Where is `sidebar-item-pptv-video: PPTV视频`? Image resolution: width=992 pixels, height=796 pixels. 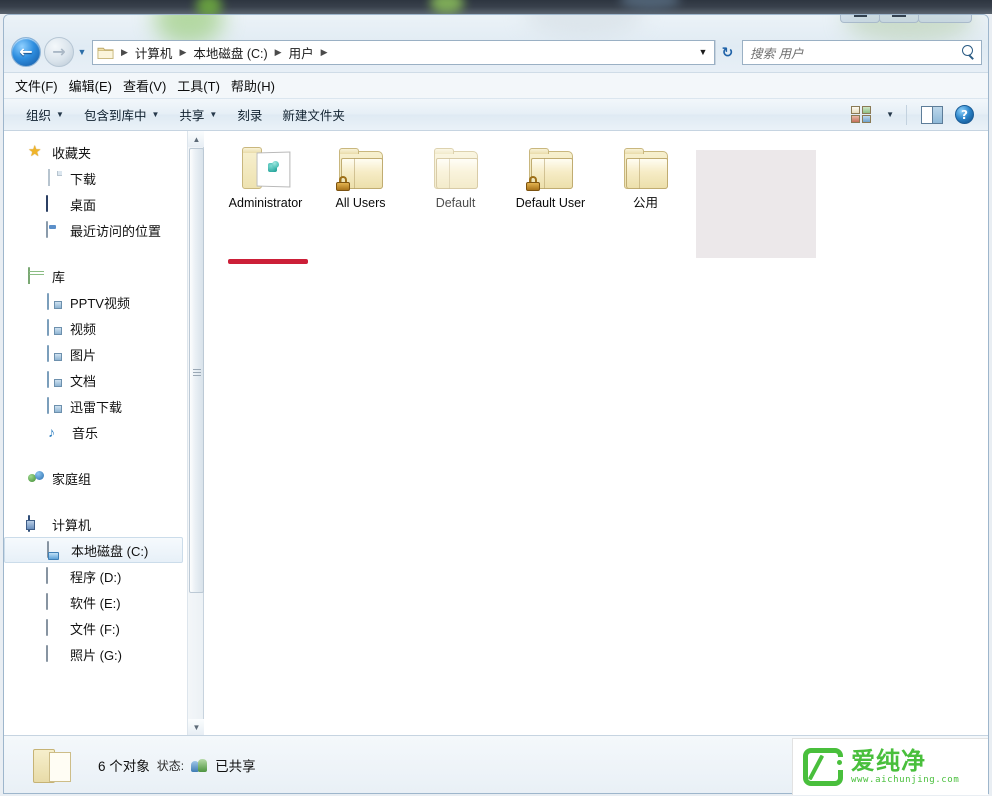 sidebar-item-pptv-video: PPTV视频 is located at coordinates (95, 302).